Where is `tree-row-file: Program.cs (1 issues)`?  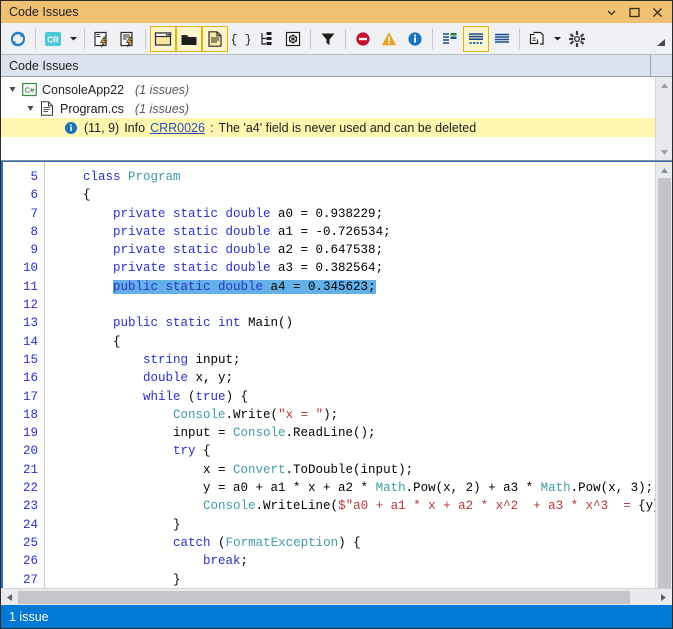
tree-row-file: Program.cs (1 issues) is located at coordinates (328, 108).